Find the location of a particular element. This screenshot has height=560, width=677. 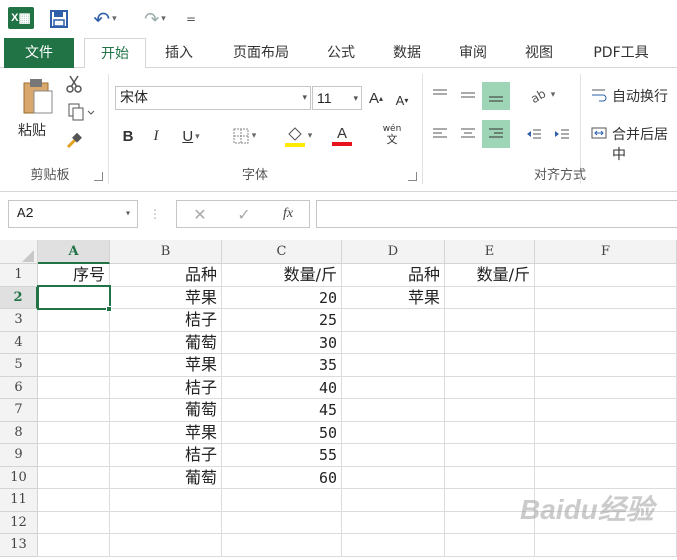

align-middle-icon is located at coordinates (468, 95).